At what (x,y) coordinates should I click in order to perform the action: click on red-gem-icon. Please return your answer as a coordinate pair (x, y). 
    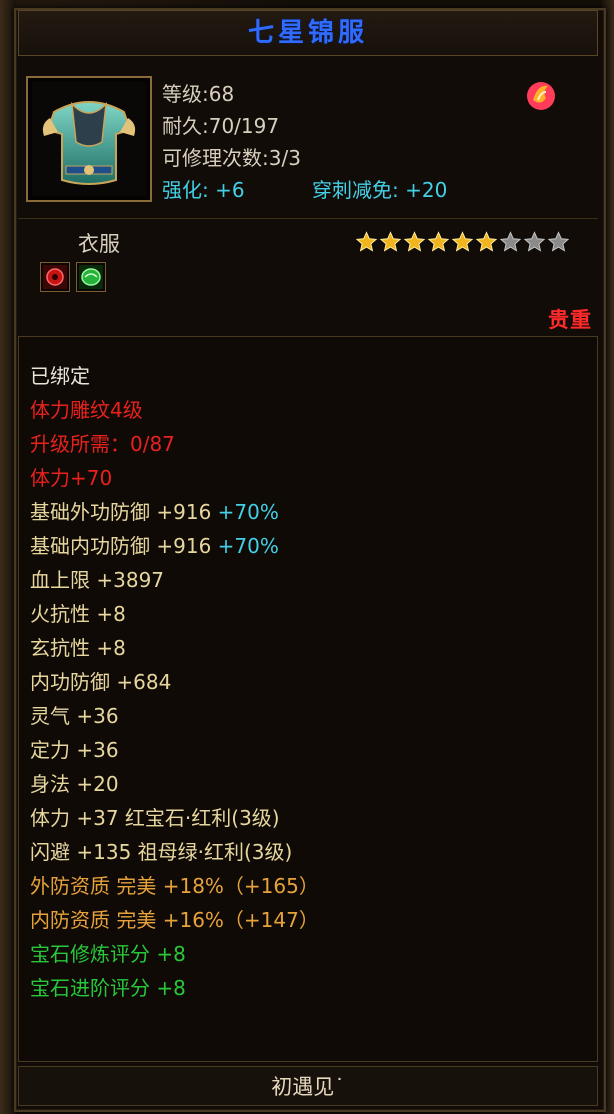
    Looking at the image, I should click on (55, 277).